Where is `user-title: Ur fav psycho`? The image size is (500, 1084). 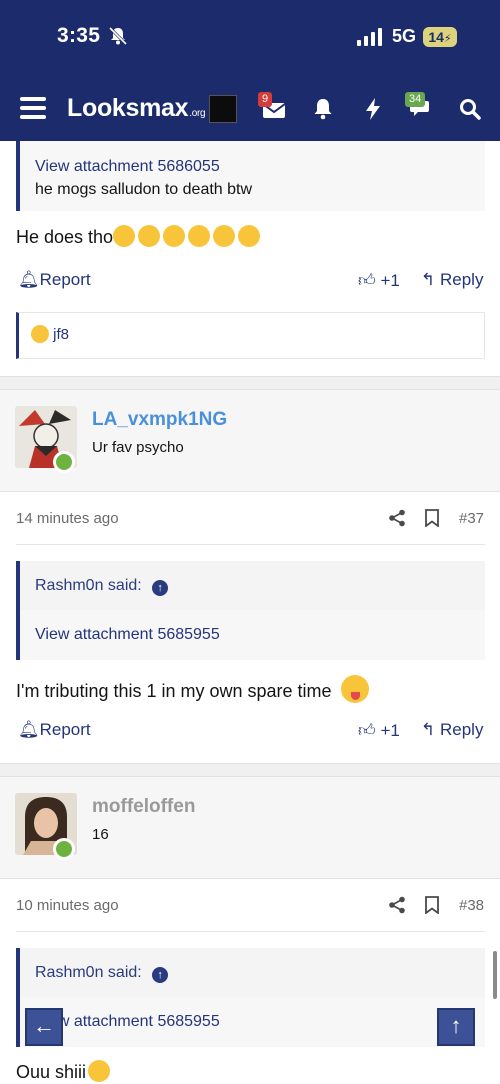 user-title: Ur fav psycho is located at coordinates (138, 447).